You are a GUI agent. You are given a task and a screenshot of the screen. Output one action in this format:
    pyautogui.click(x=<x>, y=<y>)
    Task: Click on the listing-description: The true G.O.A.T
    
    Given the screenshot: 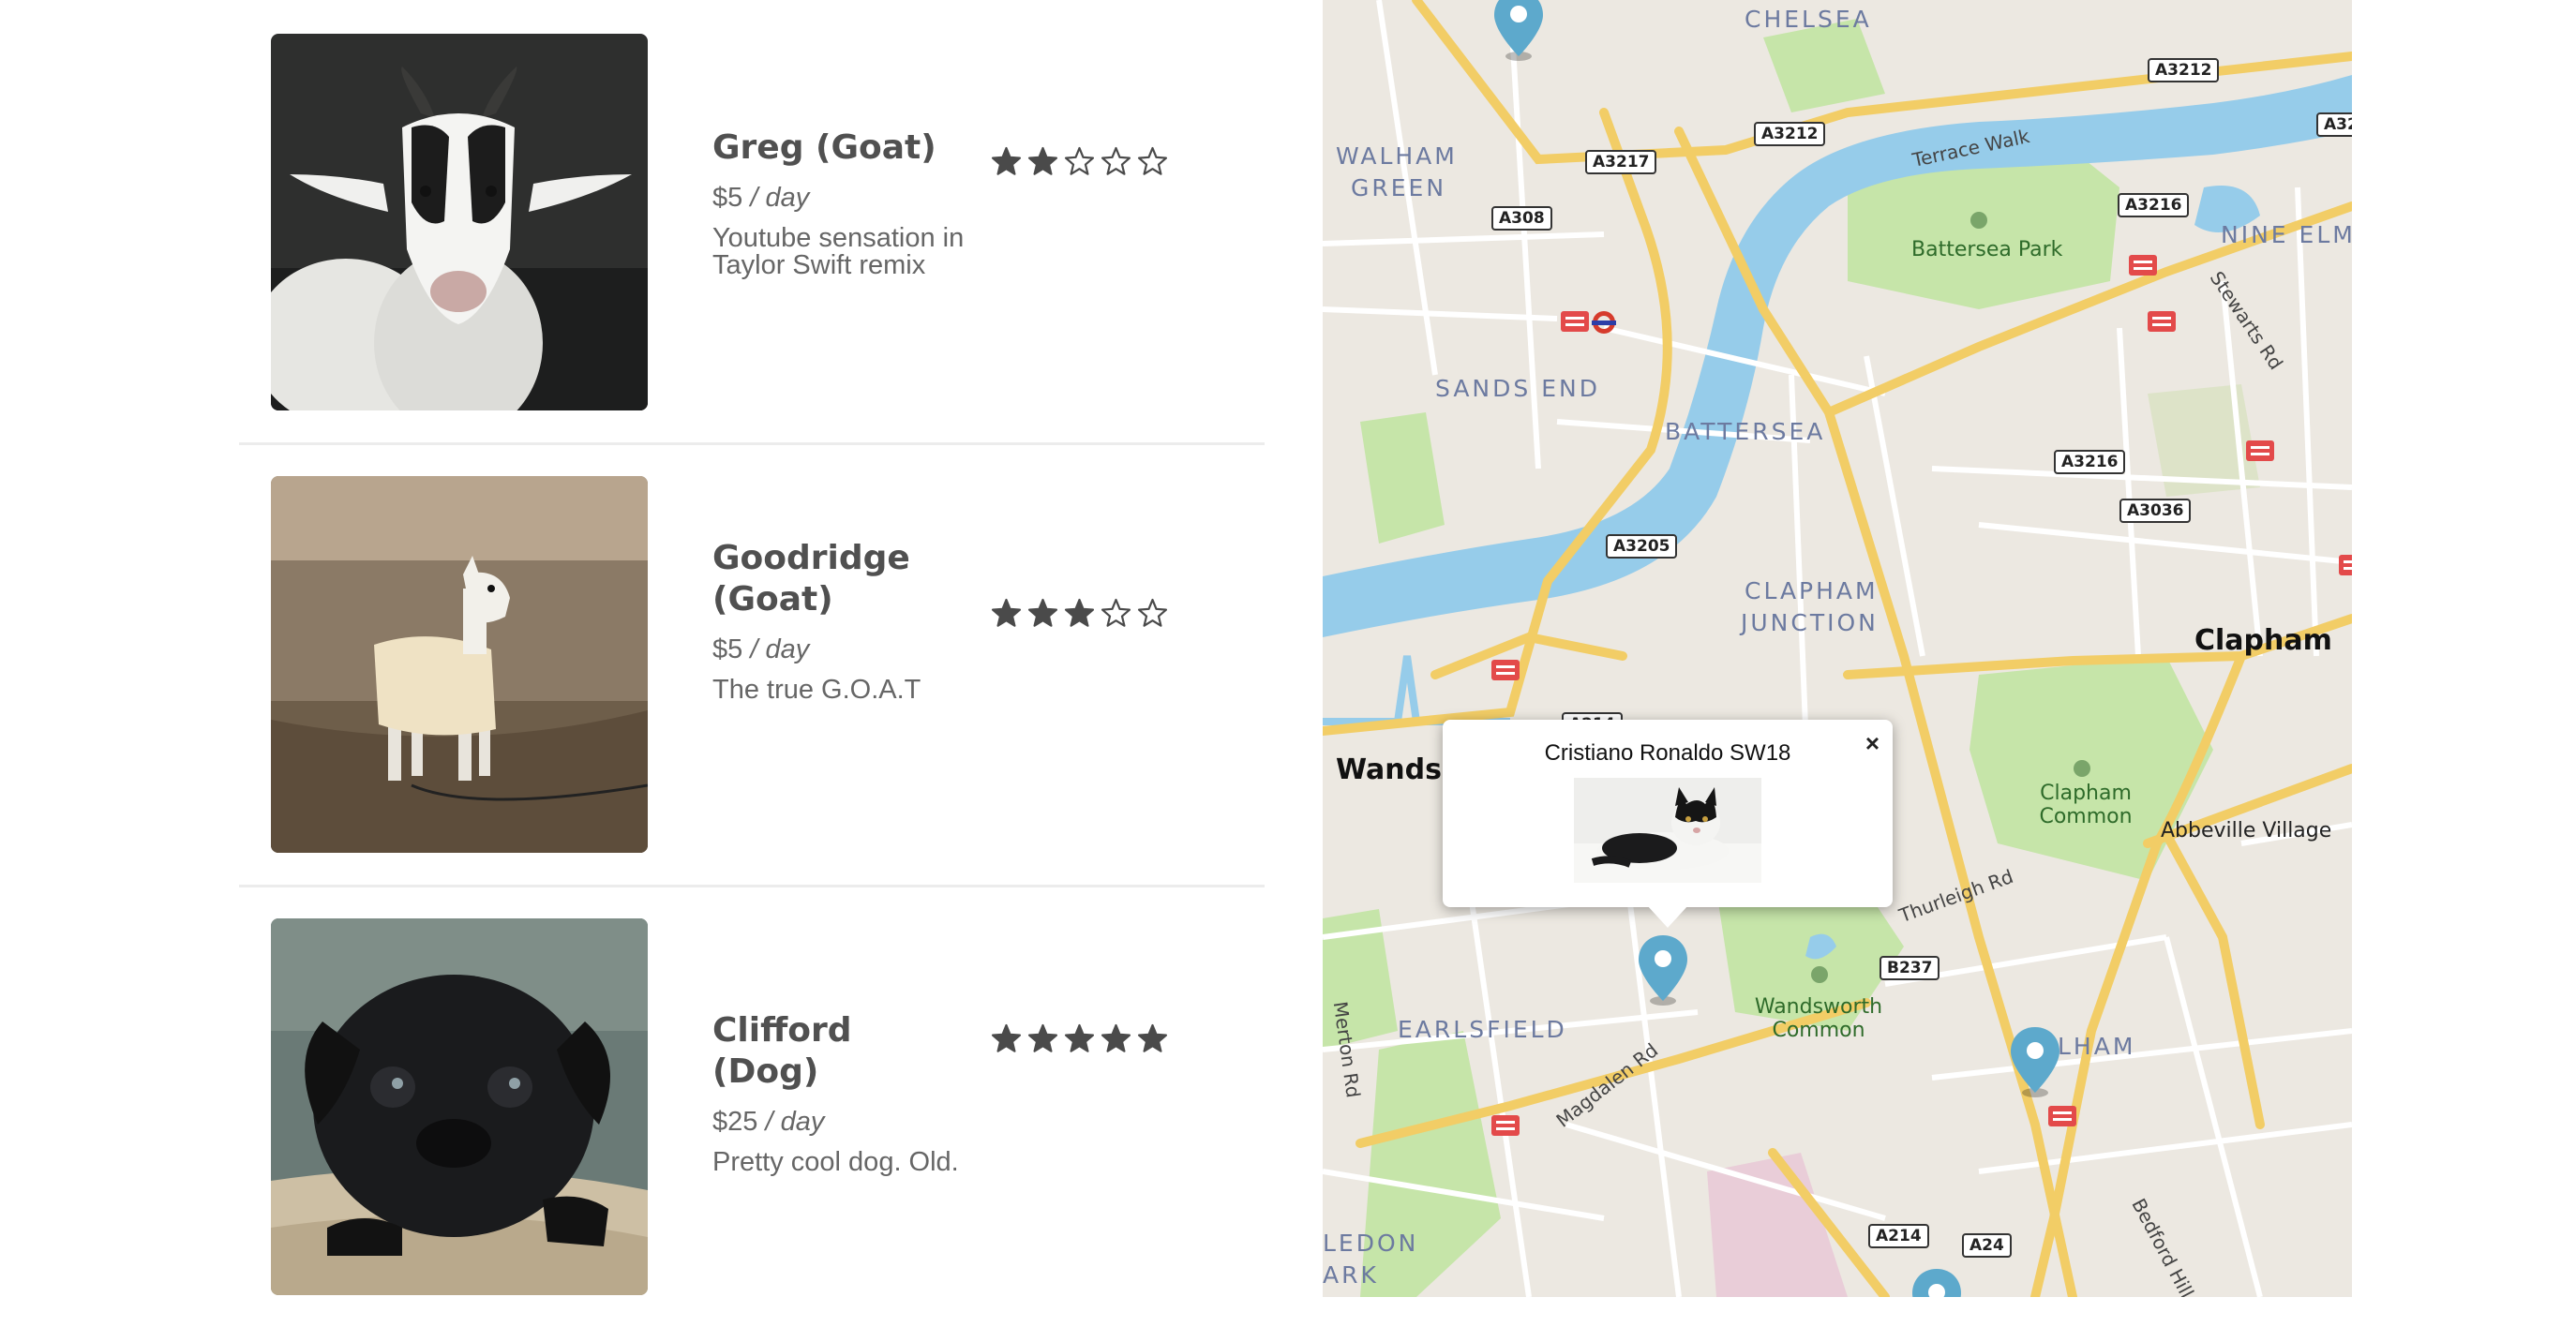 What is the action you would take?
    pyautogui.click(x=817, y=690)
    